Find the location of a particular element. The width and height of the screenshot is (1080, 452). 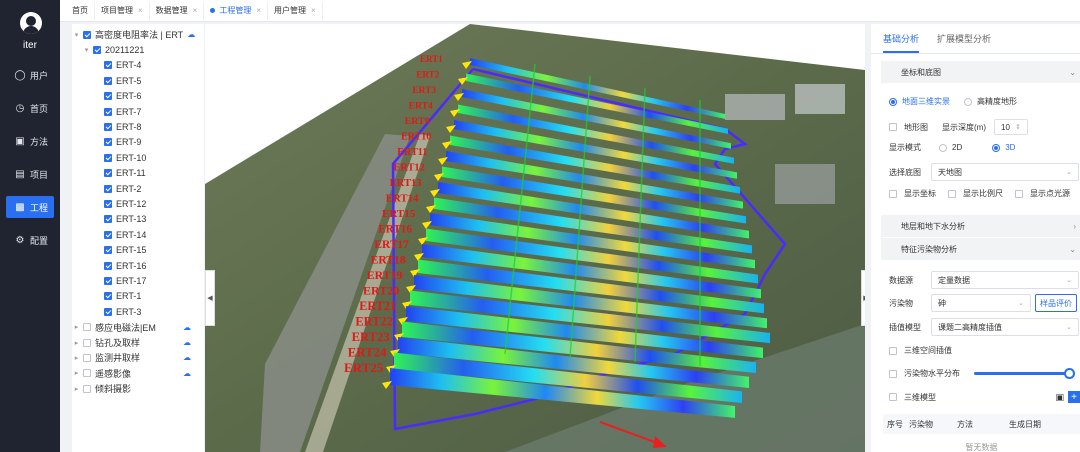

pollutant-select: 砷 ⌄ is located at coordinates (981, 303).